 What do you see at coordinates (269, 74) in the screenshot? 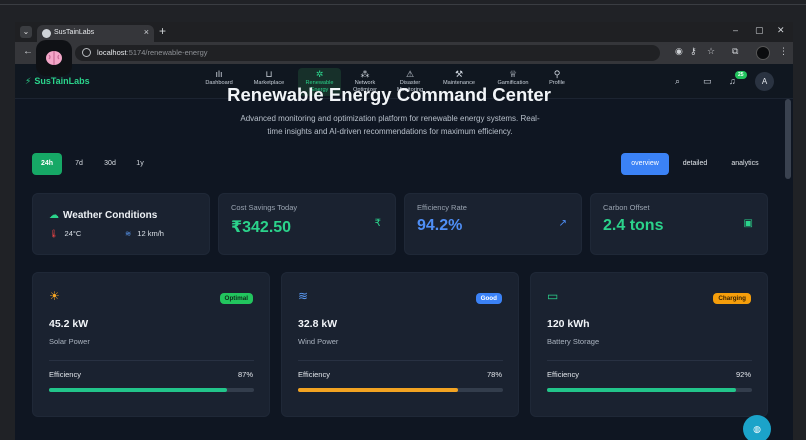
I see `cart-icon: ⊔` at bounding box center [269, 74].